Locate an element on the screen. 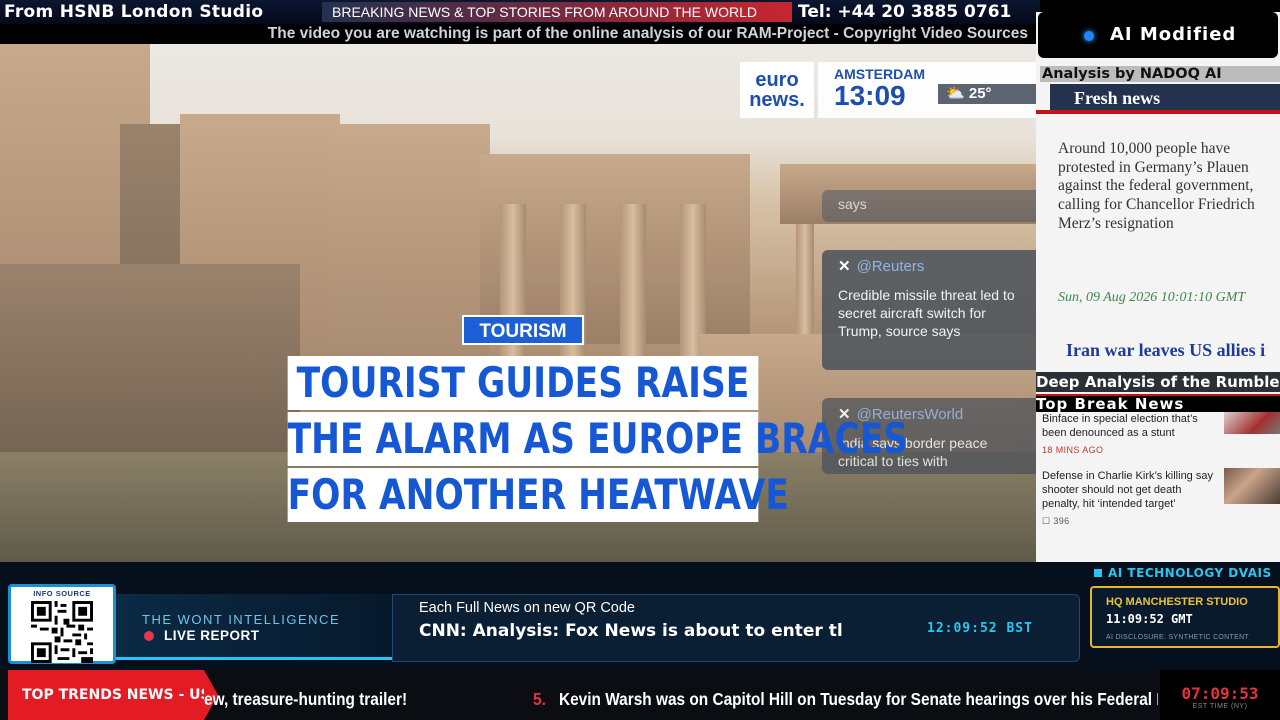 This screenshot has height=720, width=1280. square-icon is located at coordinates (1098, 573).